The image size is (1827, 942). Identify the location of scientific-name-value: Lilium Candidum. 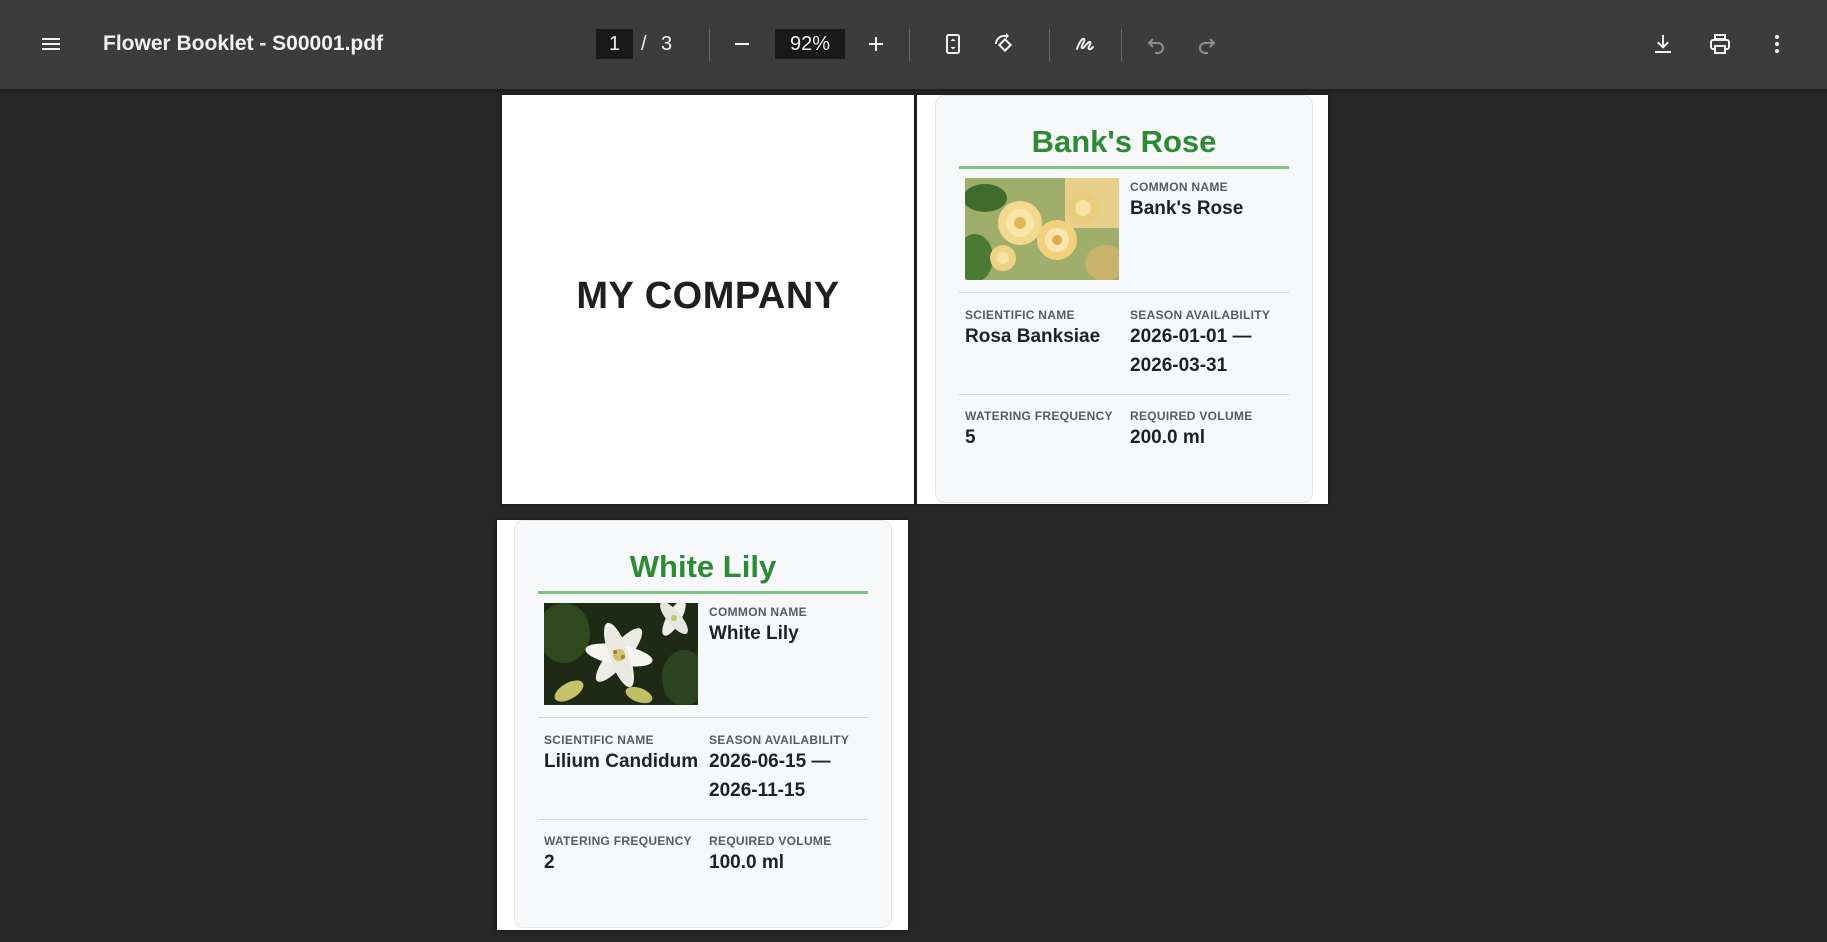
(621, 761).